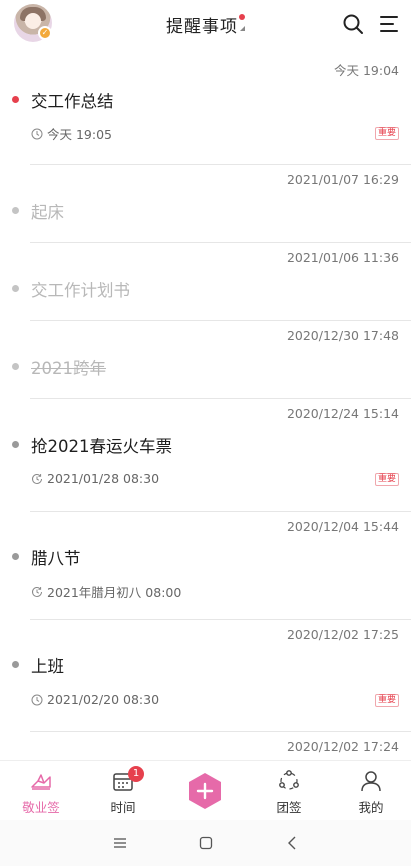  What do you see at coordinates (47, 666) in the screenshot?
I see `item-title: 上班` at bounding box center [47, 666].